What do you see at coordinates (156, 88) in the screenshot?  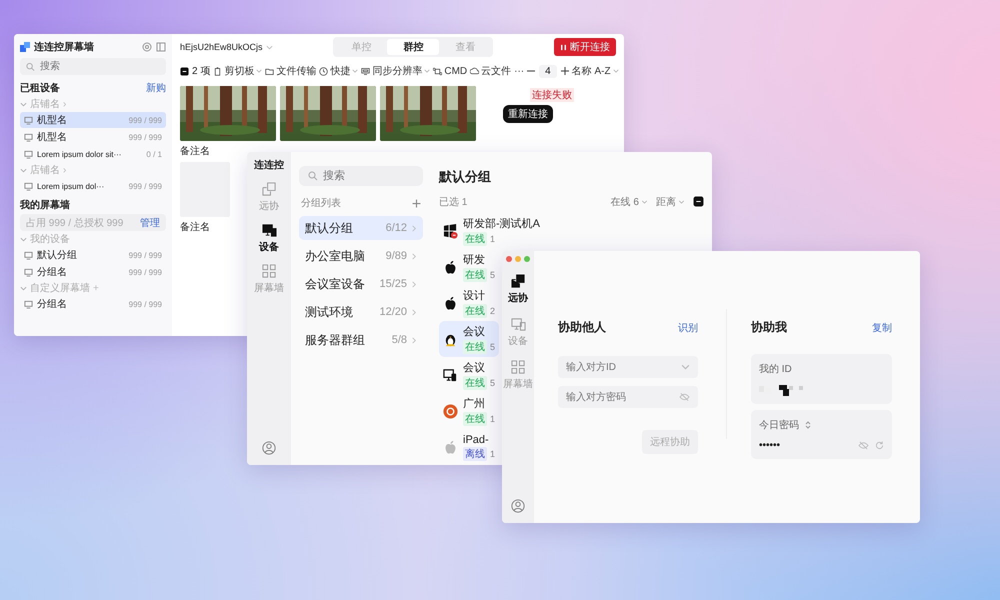 I see `buy-link: 新购` at bounding box center [156, 88].